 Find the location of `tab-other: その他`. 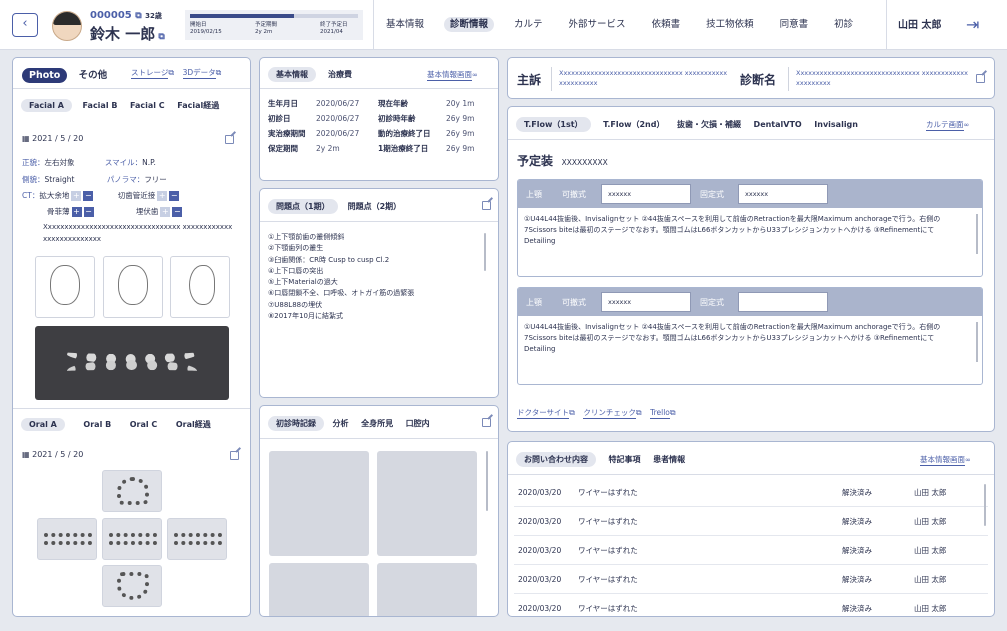

tab-other: その他 is located at coordinates (93, 75).